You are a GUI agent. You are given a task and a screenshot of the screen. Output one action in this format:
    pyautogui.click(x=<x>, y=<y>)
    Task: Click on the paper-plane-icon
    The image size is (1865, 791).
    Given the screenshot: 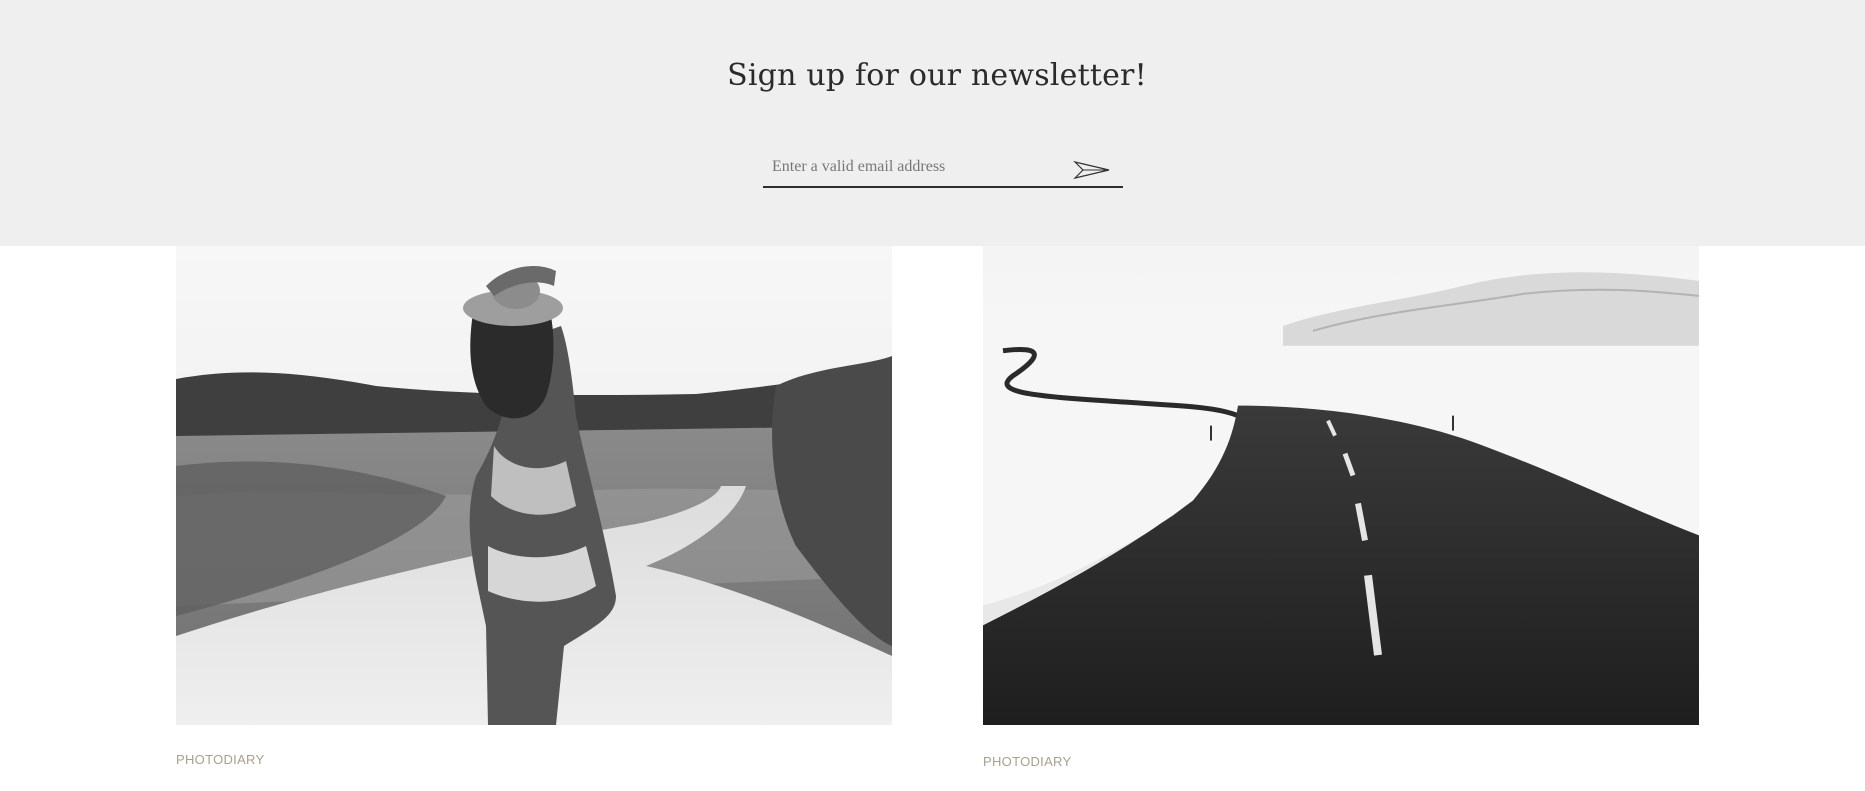 What is the action you would take?
    pyautogui.click(x=1091, y=170)
    